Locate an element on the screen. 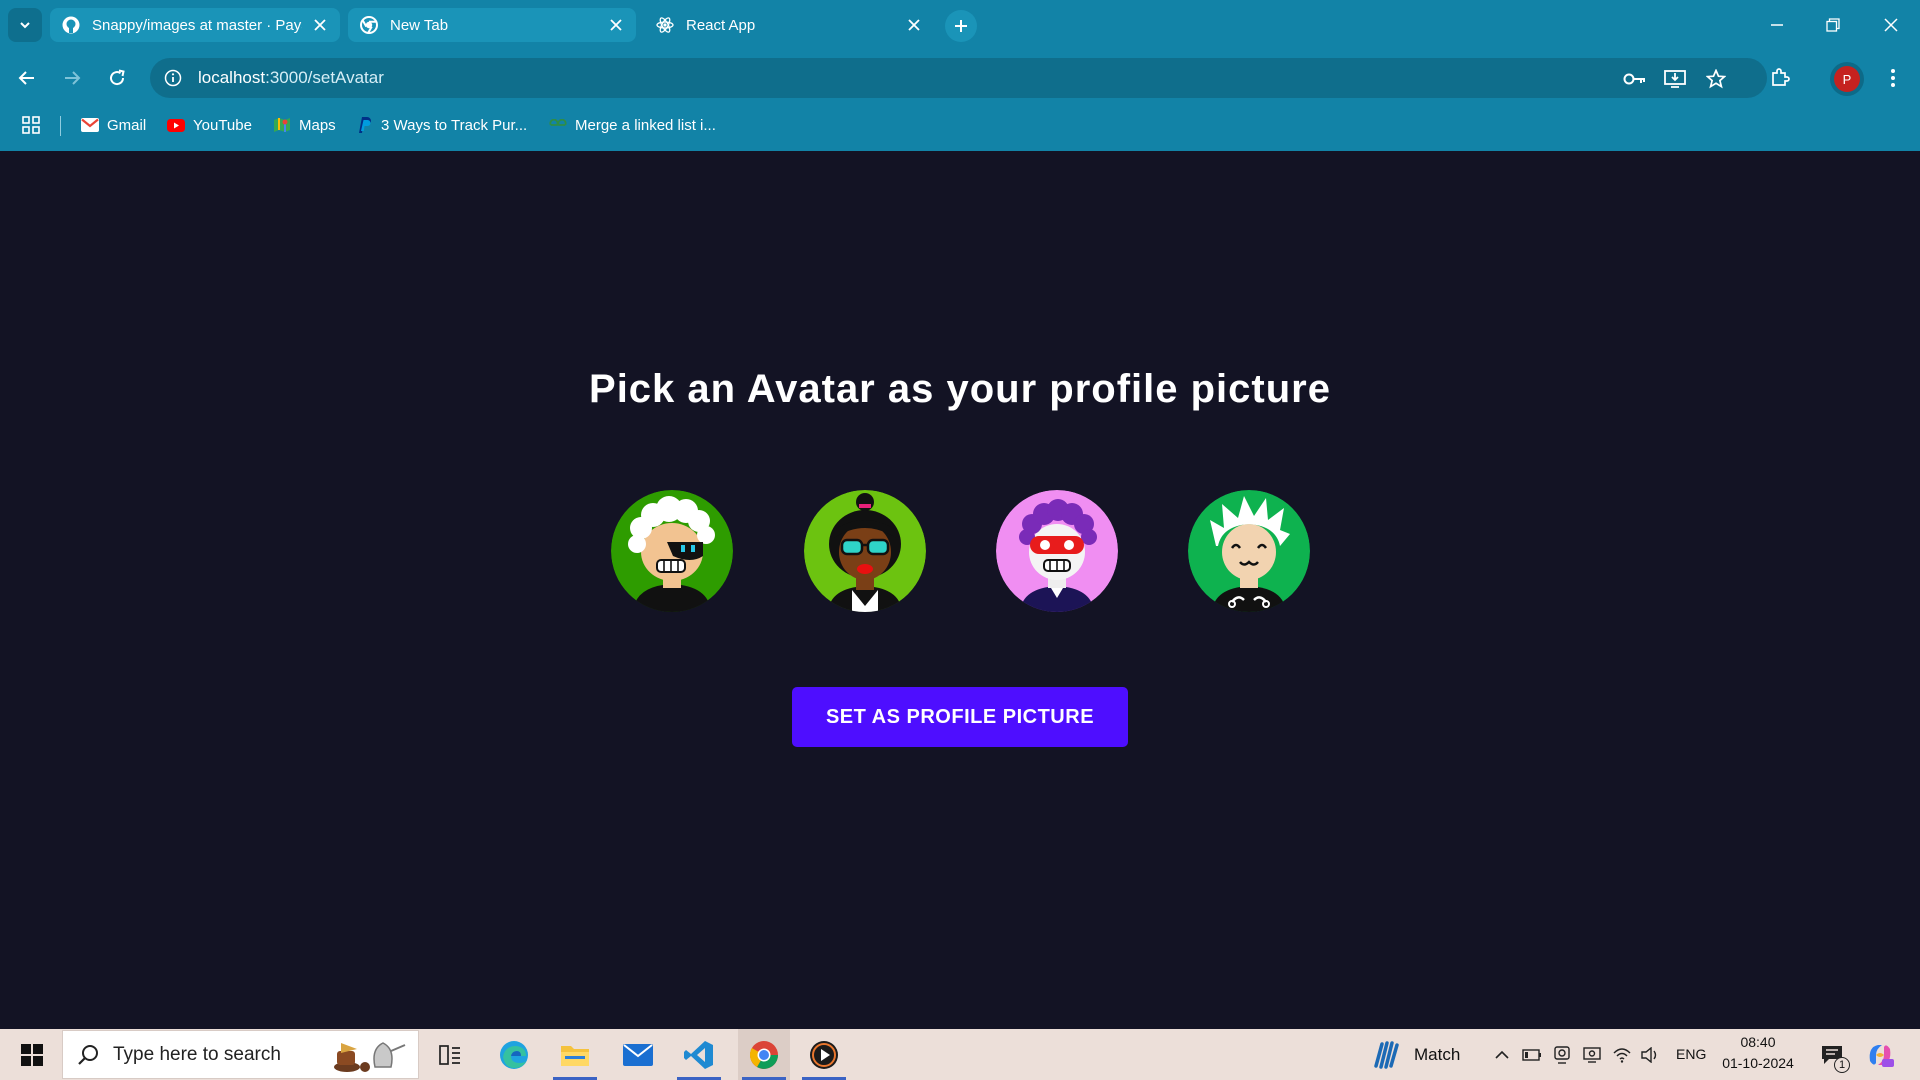 The image size is (1920, 1080). chrome-icon is located at coordinates (369, 25).